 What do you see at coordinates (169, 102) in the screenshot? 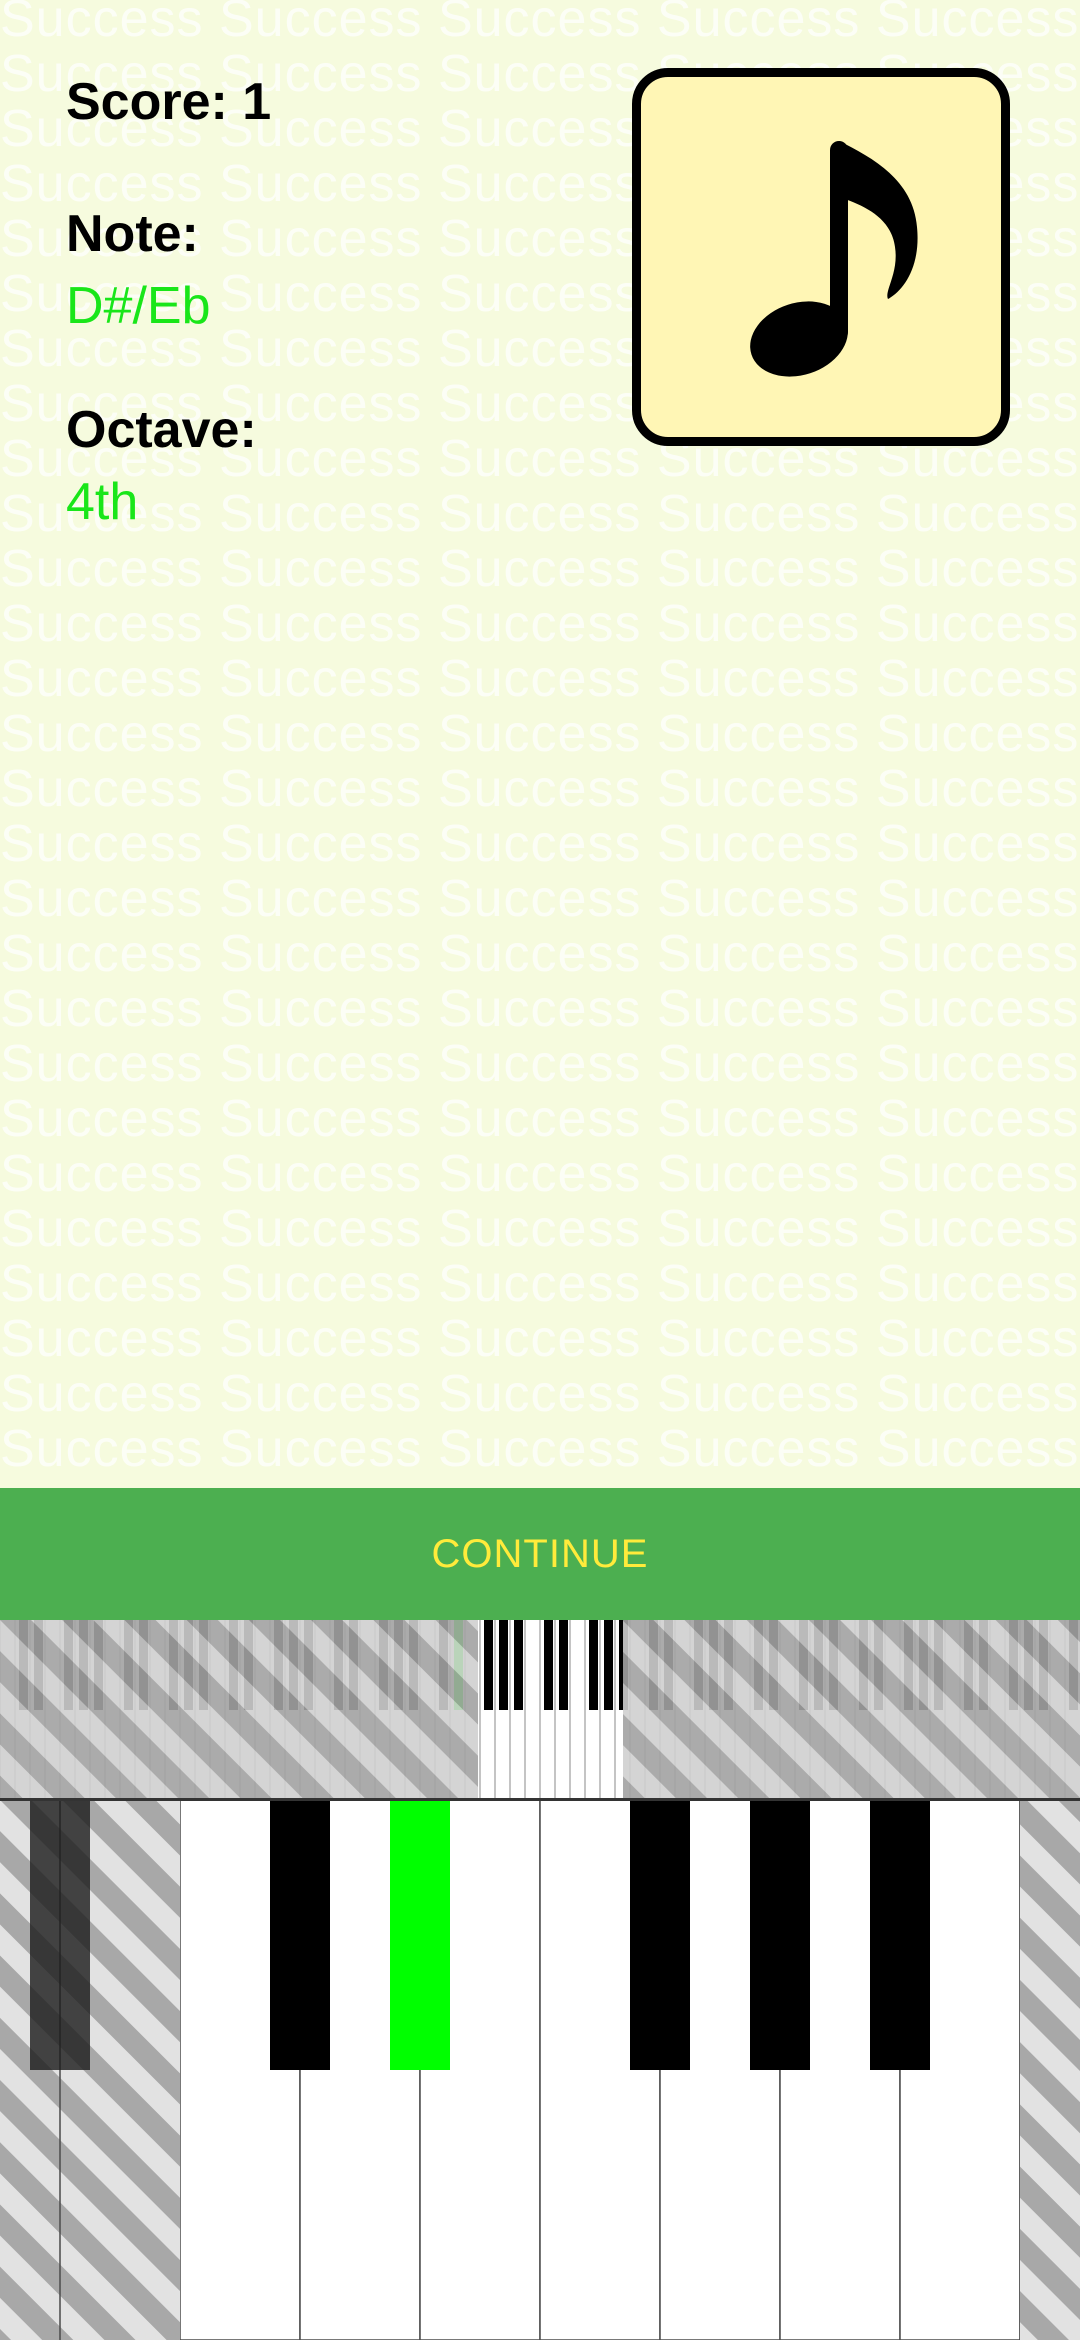
I see `score-label: Score: 1` at bounding box center [169, 102].